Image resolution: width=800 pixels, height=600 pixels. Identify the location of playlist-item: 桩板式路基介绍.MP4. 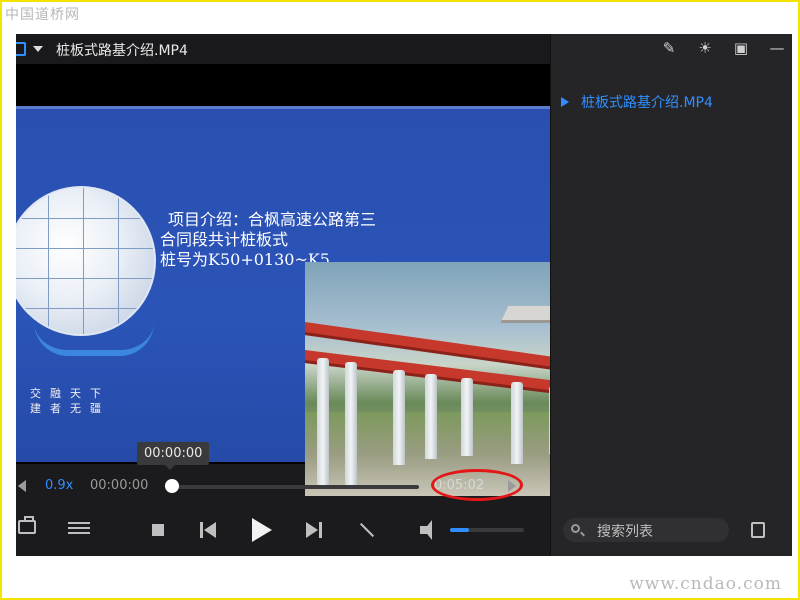
(637, 102).